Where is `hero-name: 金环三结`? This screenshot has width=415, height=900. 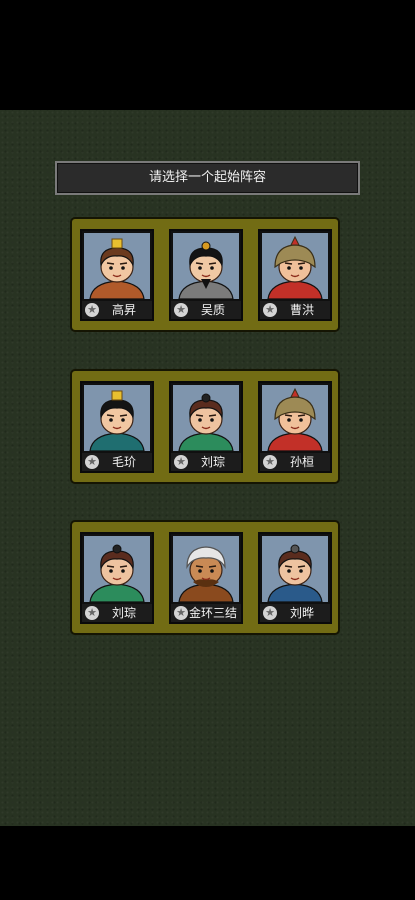
hero-name: 金环三结 is located at coordinates (212, 613).